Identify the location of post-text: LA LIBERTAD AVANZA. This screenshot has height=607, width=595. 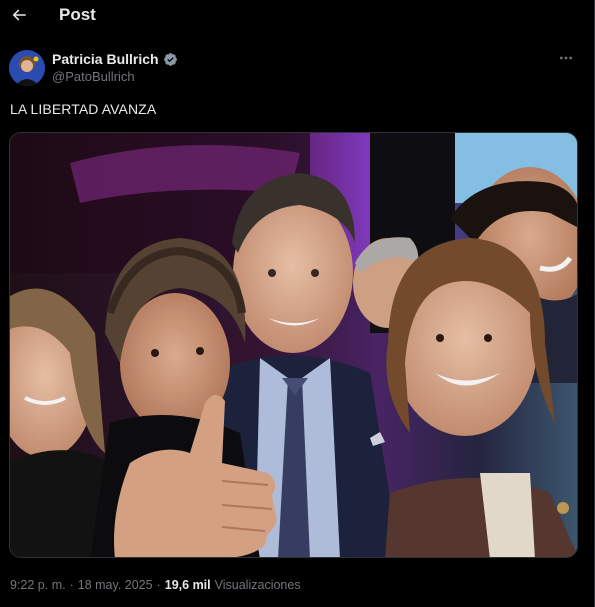
(83, 109).